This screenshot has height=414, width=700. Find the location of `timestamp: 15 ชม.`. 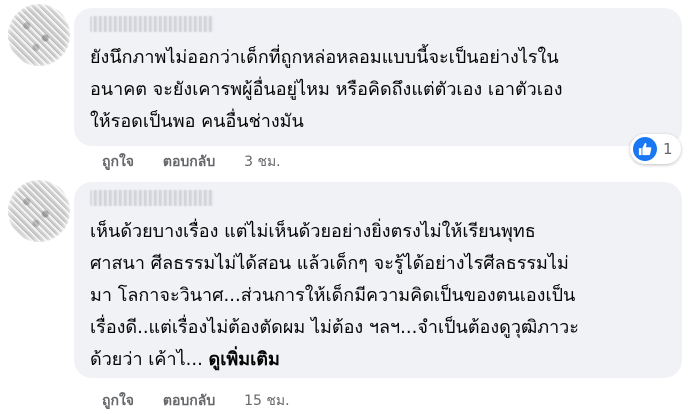

timestamp: 15 ชม. is located at coordinates (266, 401).